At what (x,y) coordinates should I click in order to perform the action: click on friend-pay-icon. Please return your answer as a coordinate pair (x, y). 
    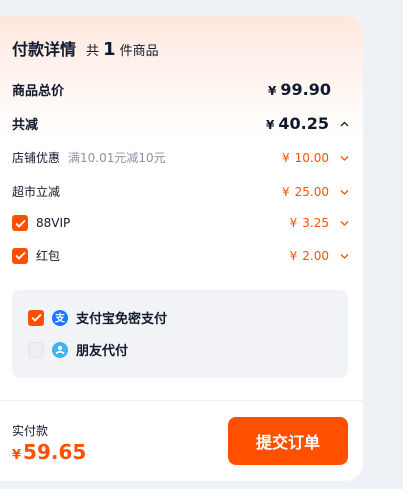
    Looking at the image, I should click on (60, 349).